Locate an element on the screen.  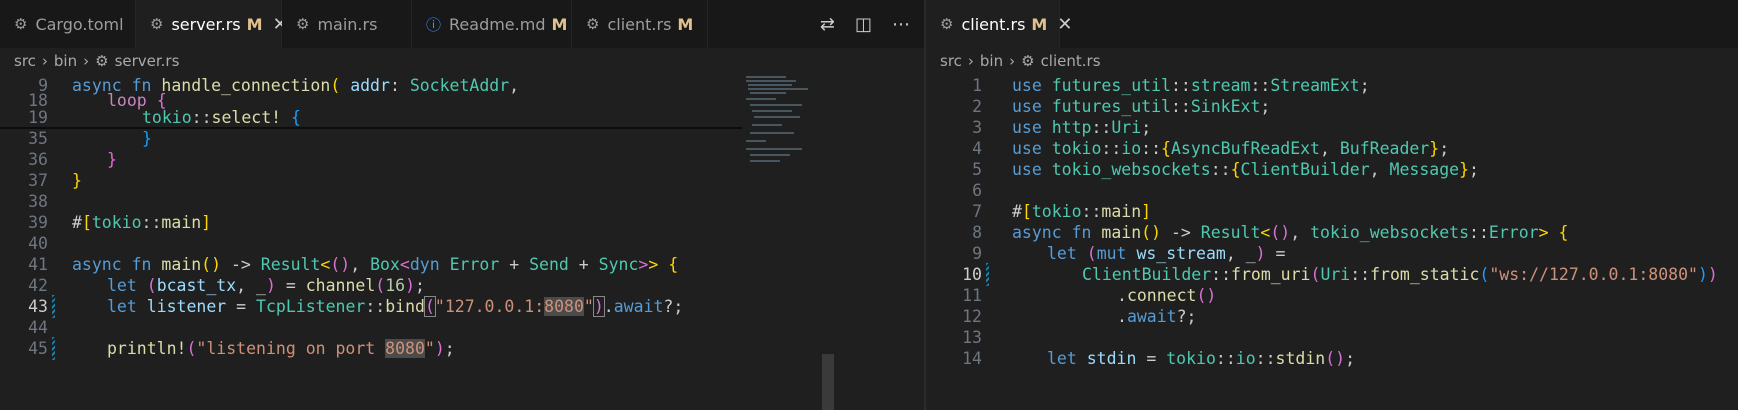
line-number: 37 is located at coordinates (38, 180).